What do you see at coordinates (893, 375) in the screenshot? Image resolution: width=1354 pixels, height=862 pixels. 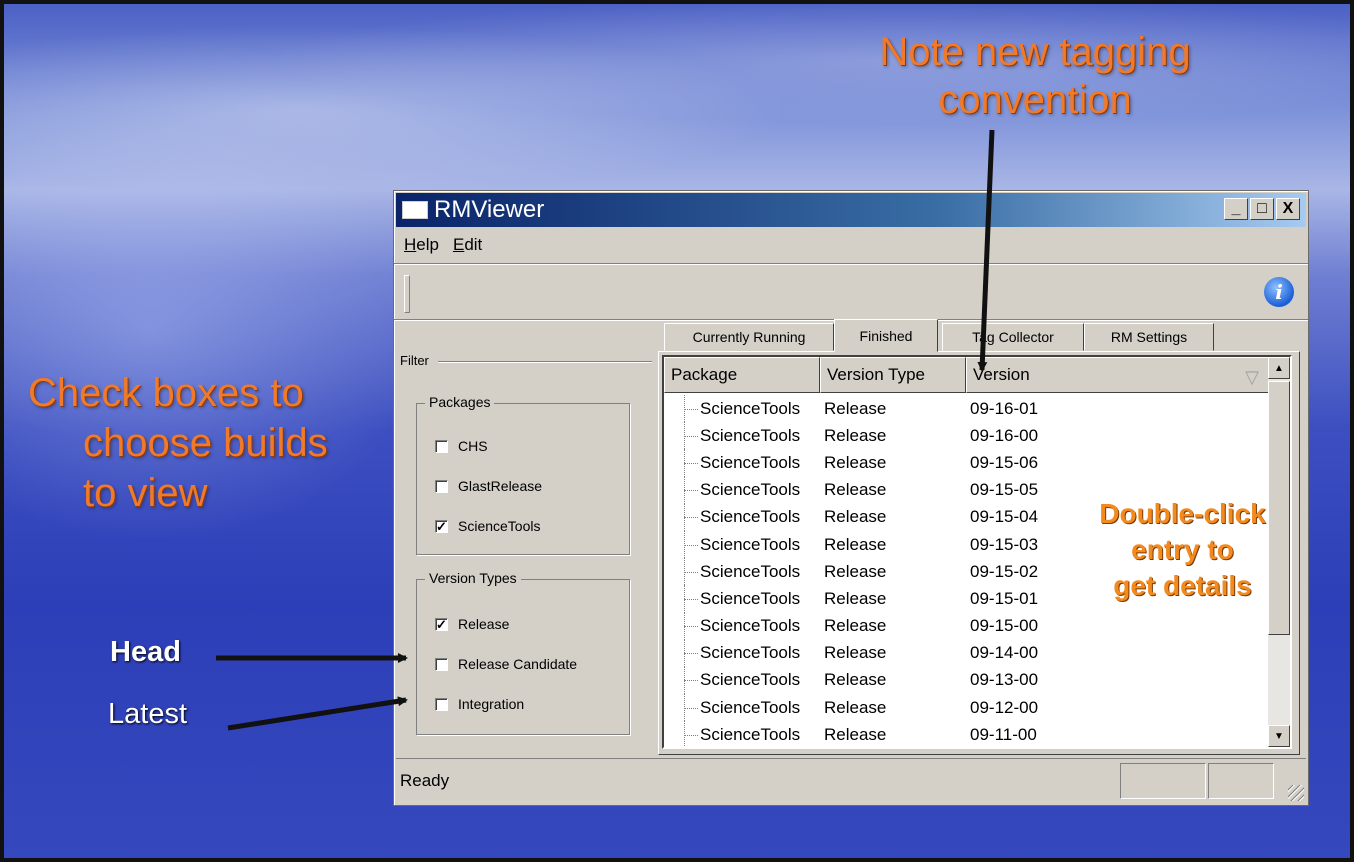 I see `column-header-version-type: Version Type` at bounding box center [893, 375].